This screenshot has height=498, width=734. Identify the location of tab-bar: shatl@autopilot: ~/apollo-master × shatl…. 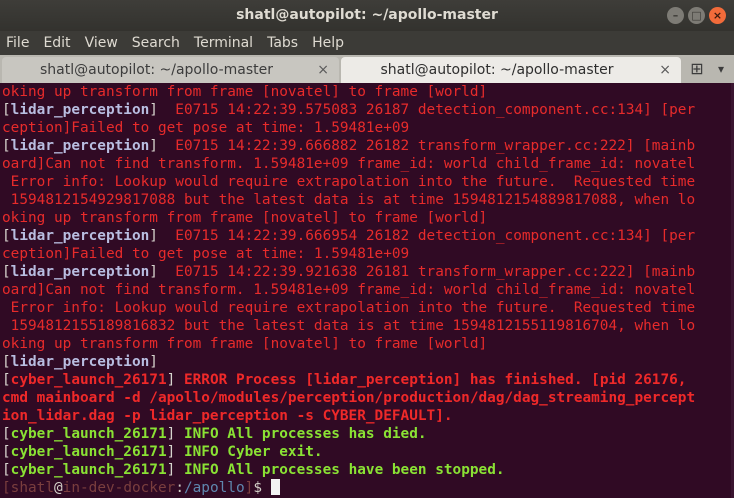
(367, 69).